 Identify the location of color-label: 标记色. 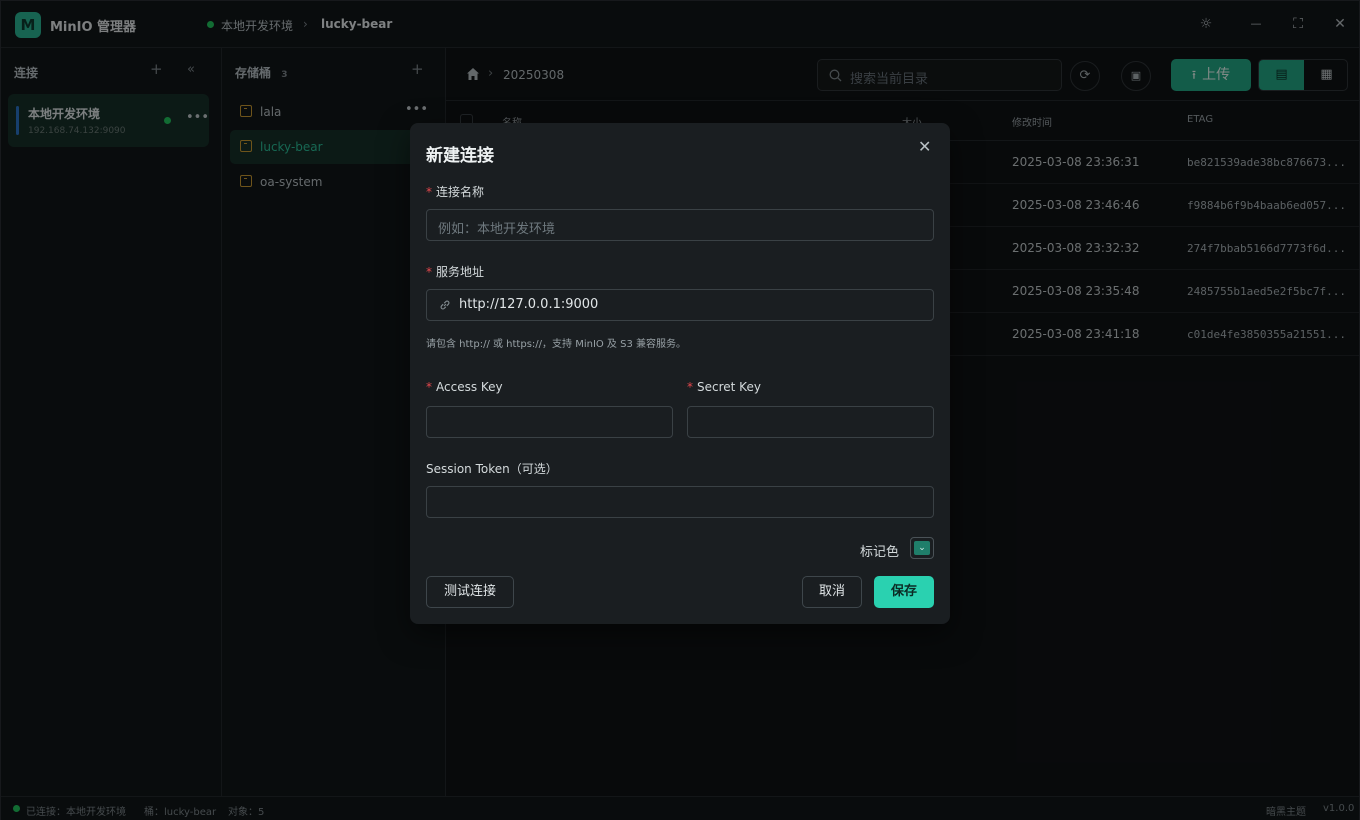
(880, 552).